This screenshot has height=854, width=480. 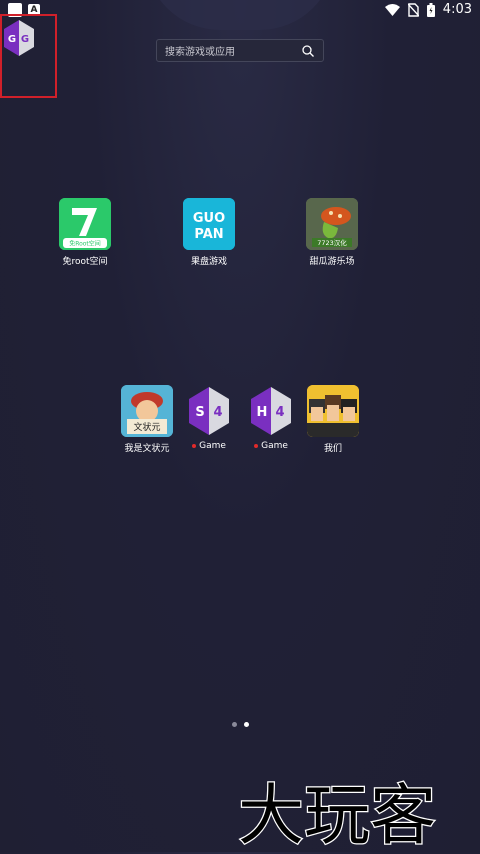 I want to click on app-label: 我是文状元, so click(x=147, y=449).